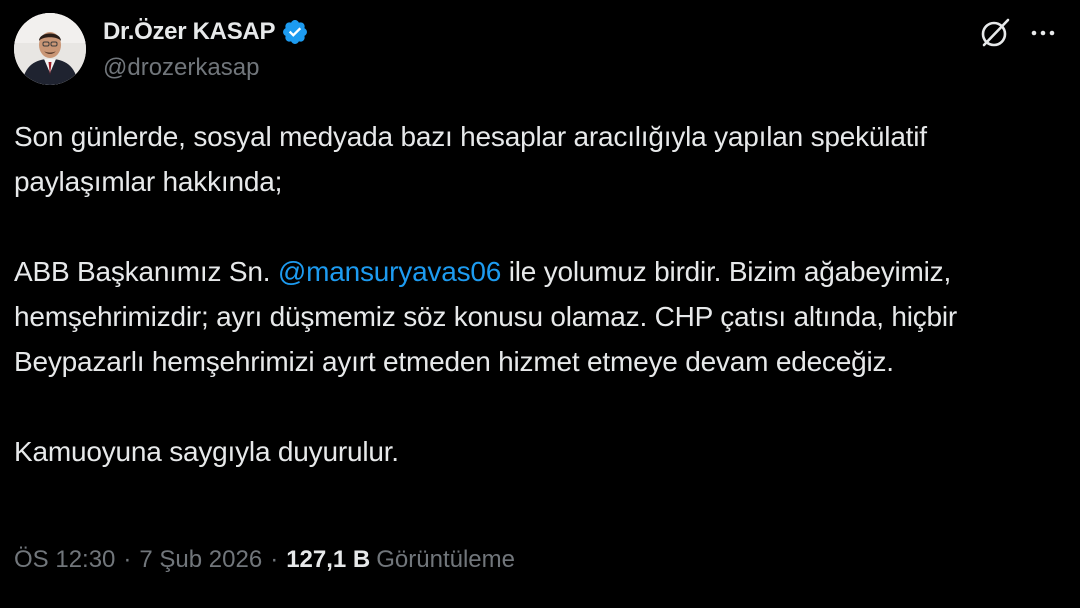  Describe the element at coordinates (389, 271) in the screenshot. I see `mention-link: @mansuryavas06` at that location.